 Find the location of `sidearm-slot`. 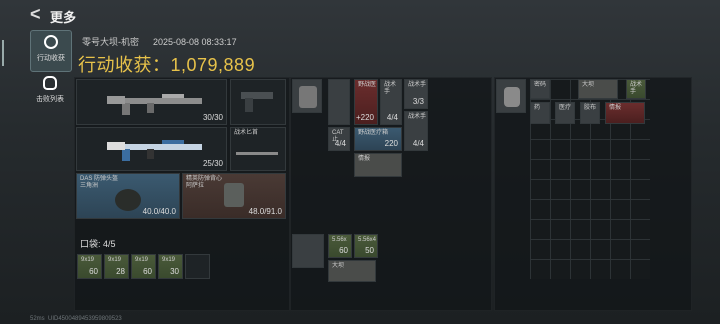

sidearm-slot is located at coordinates (258, 102).